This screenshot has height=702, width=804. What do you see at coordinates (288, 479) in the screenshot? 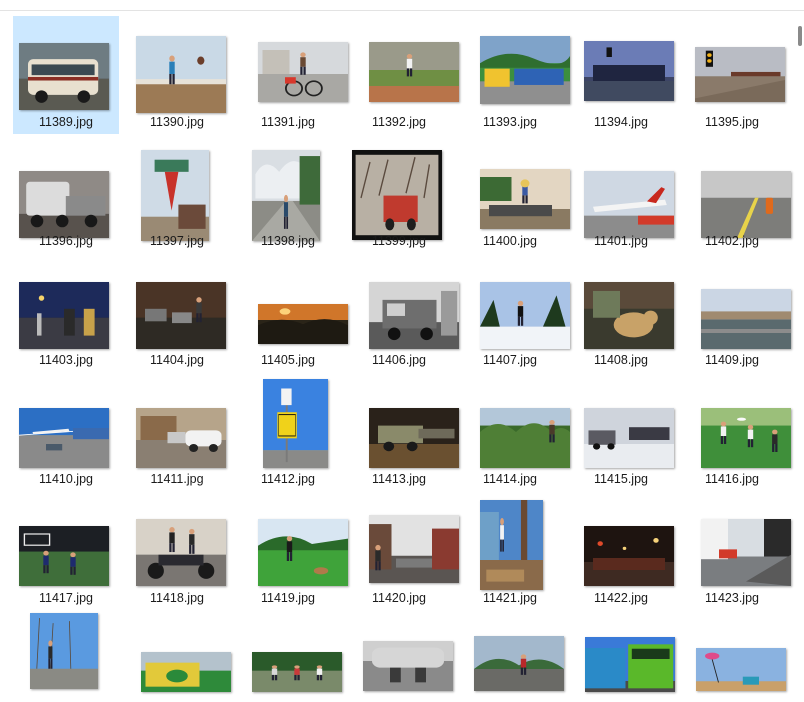
I see `file-name-label: 11412.jpg` at bounding box center [288, 479].